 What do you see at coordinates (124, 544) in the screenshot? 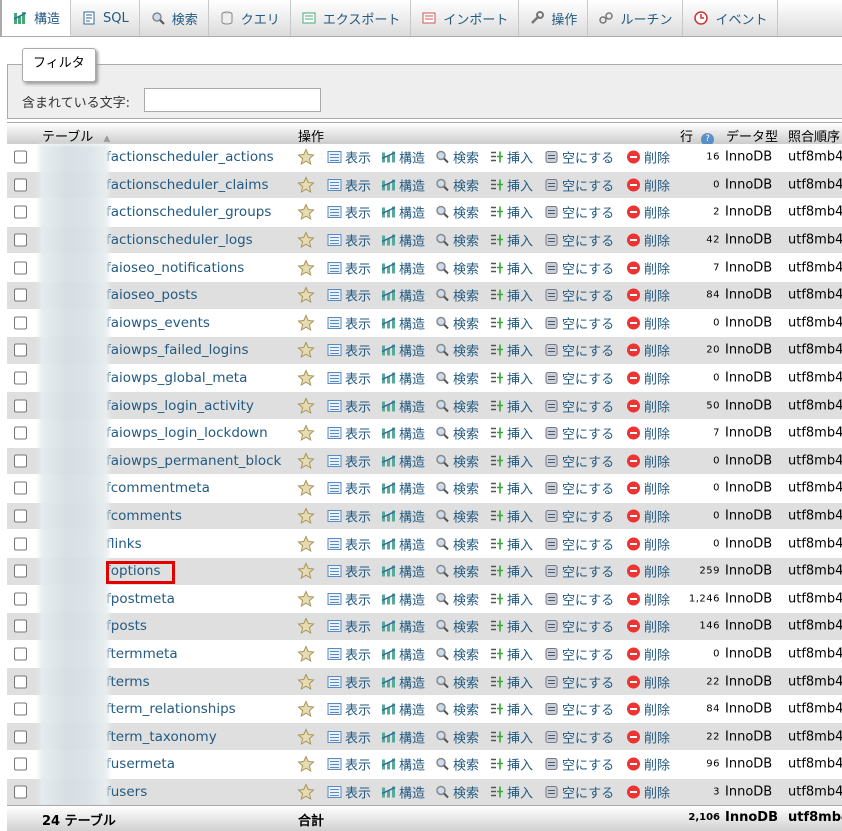
I see `table-name-link: flinks` at bounding box center [124, 544].